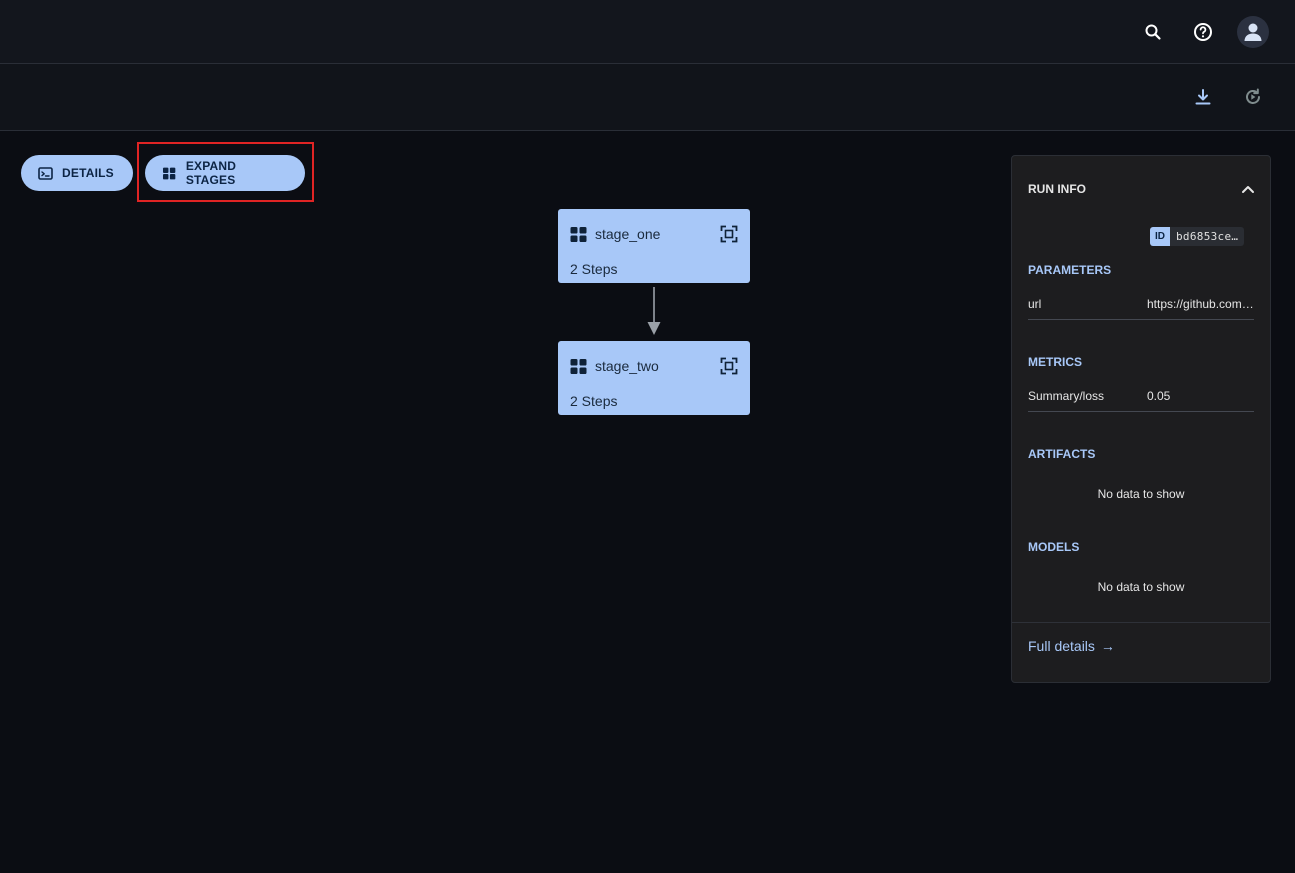  I want to click on top-bar, so click(647, 32).